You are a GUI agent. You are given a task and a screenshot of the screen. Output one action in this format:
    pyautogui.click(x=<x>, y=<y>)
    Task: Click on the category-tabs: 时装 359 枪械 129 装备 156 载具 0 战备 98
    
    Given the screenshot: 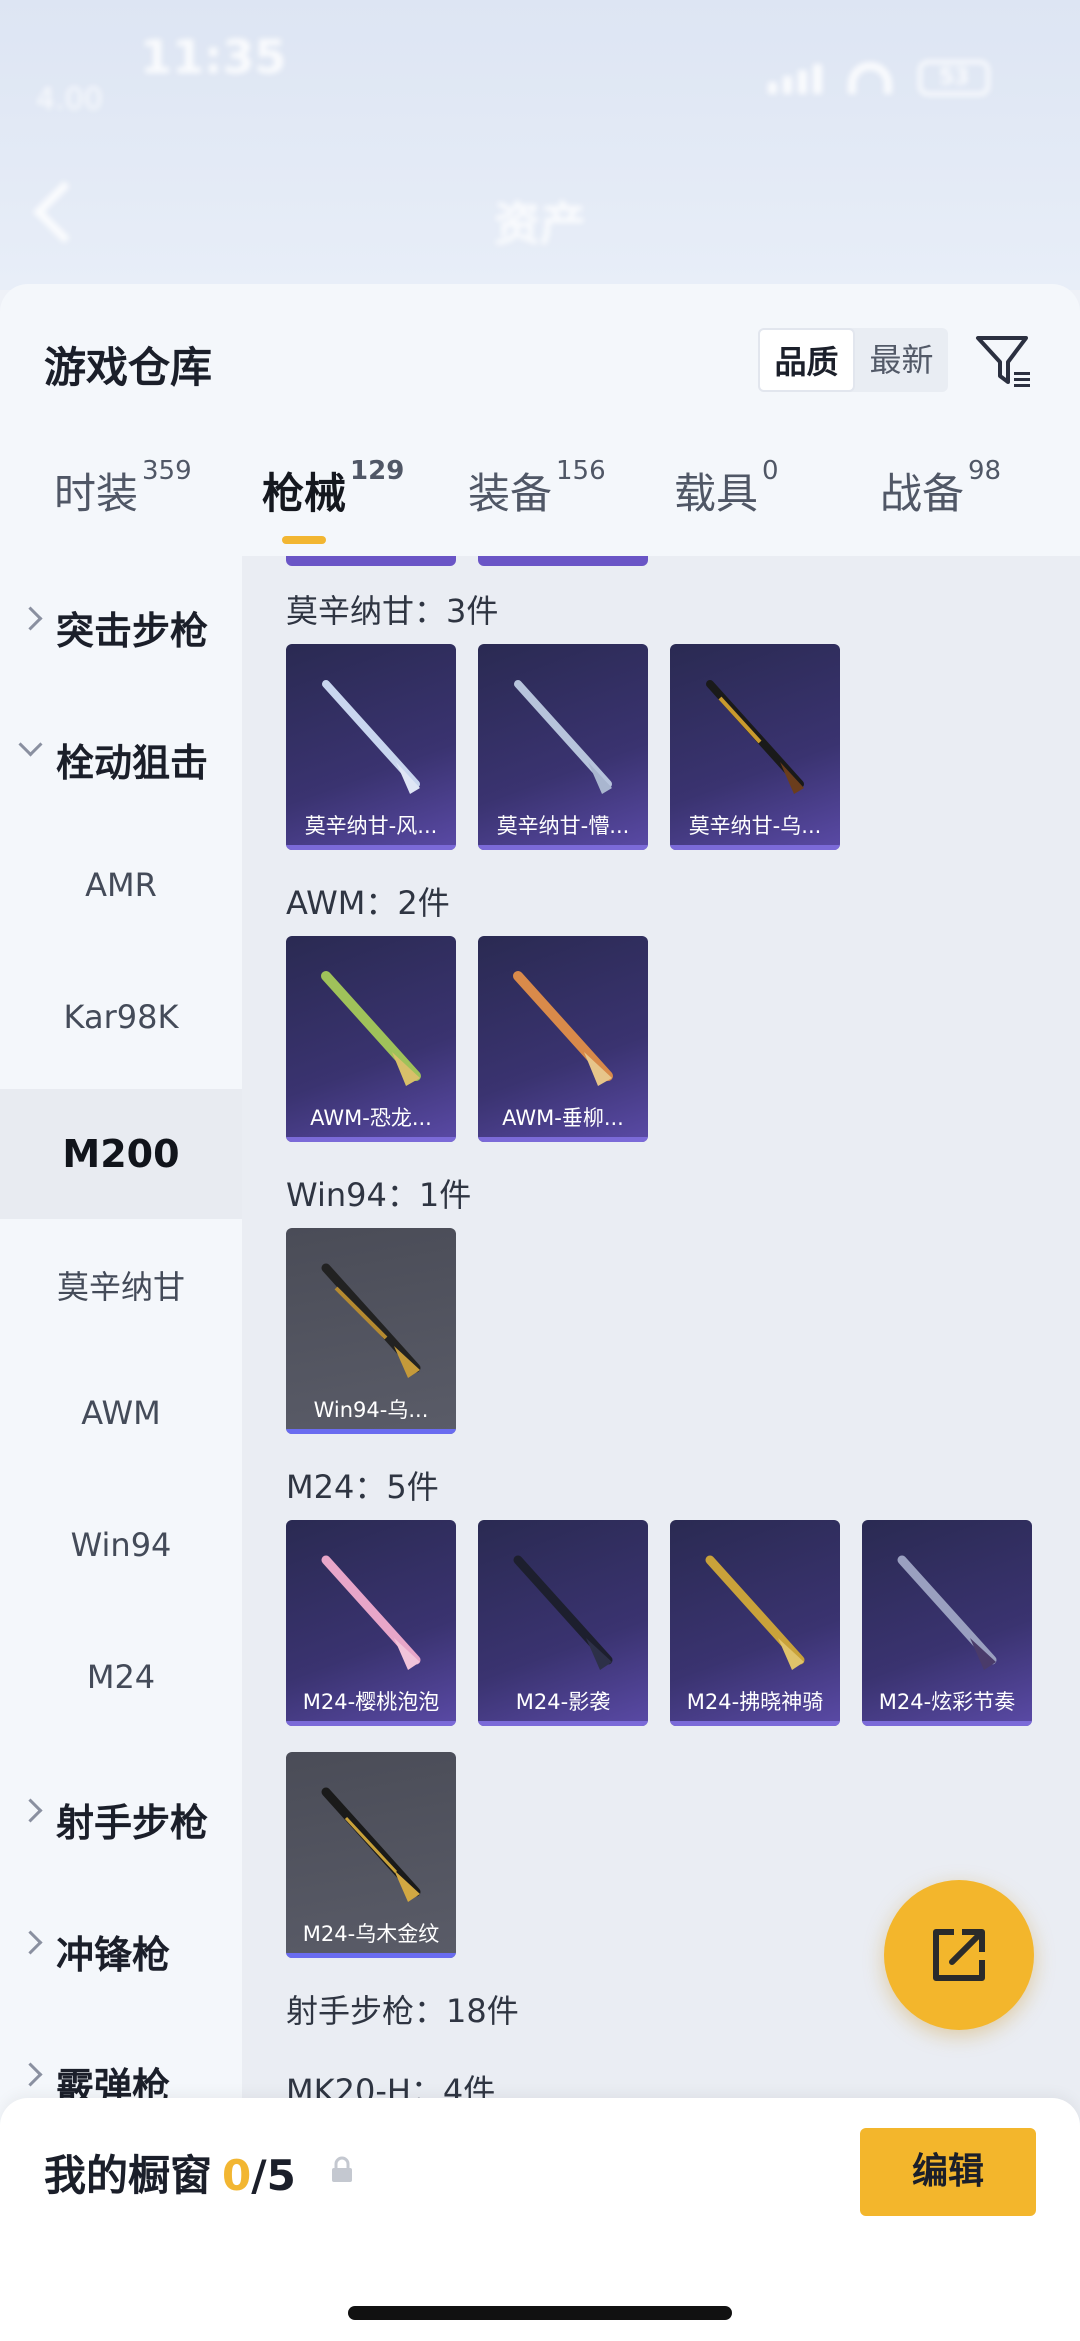 What is the action you would take?
    pyautogui.click(x=540, y=498)
    